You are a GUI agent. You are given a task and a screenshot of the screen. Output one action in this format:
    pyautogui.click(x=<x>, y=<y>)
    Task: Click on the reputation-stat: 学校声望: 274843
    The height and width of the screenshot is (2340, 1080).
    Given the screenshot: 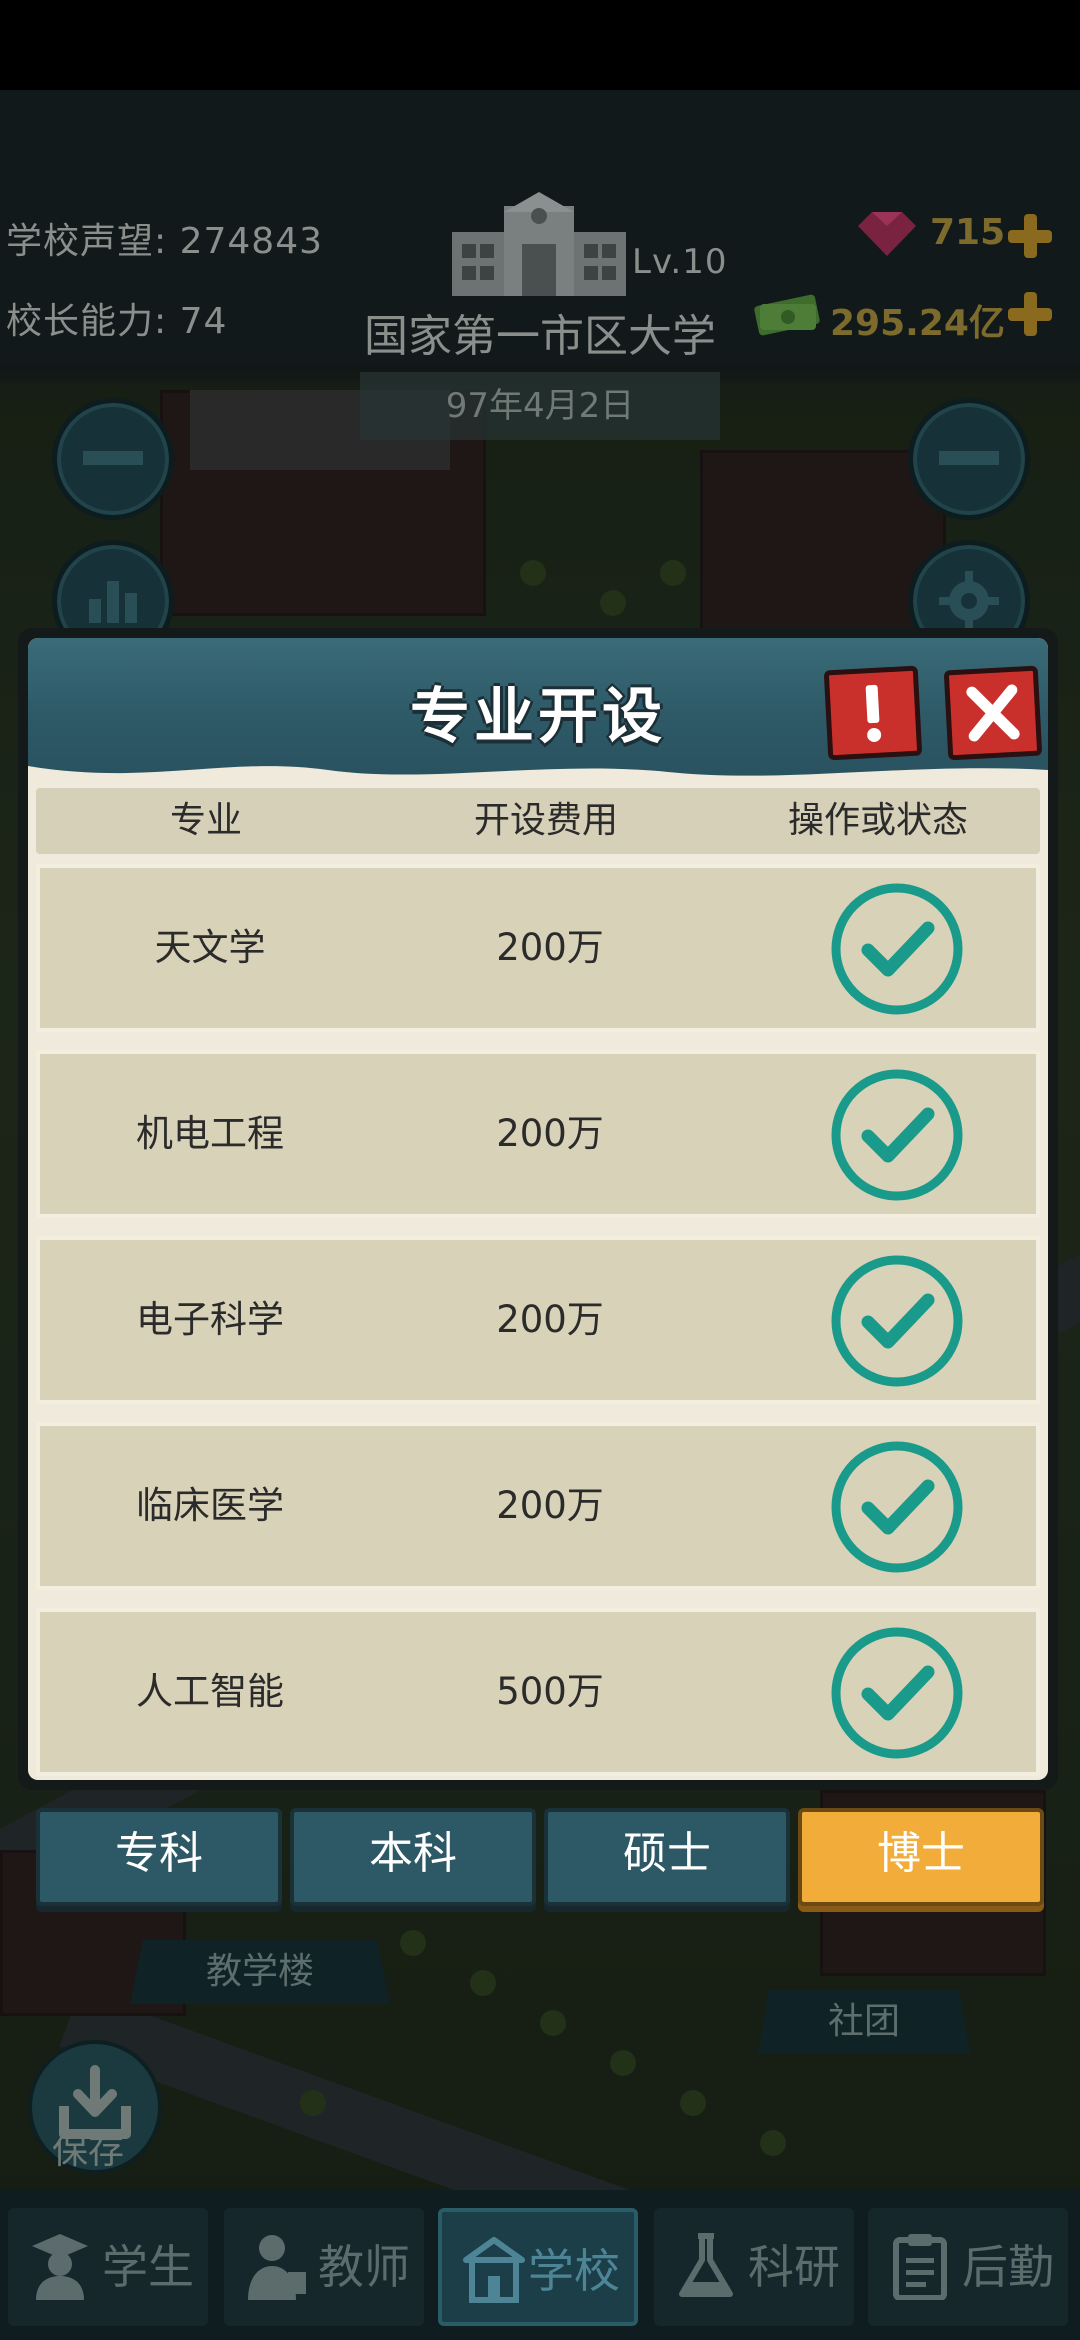 What is the action you would take?
    pyautogui.click(x=164, y=238)
    